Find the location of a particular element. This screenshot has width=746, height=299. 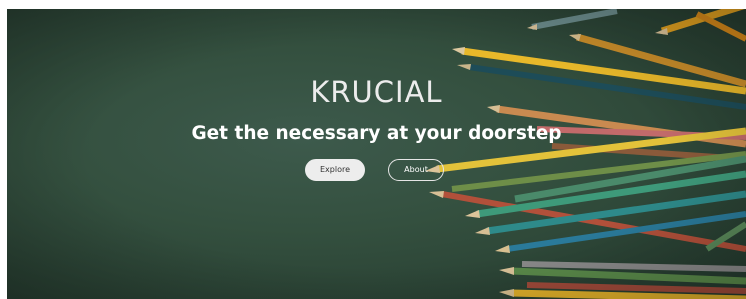

about-button: About is located at coordinates (416, 170).